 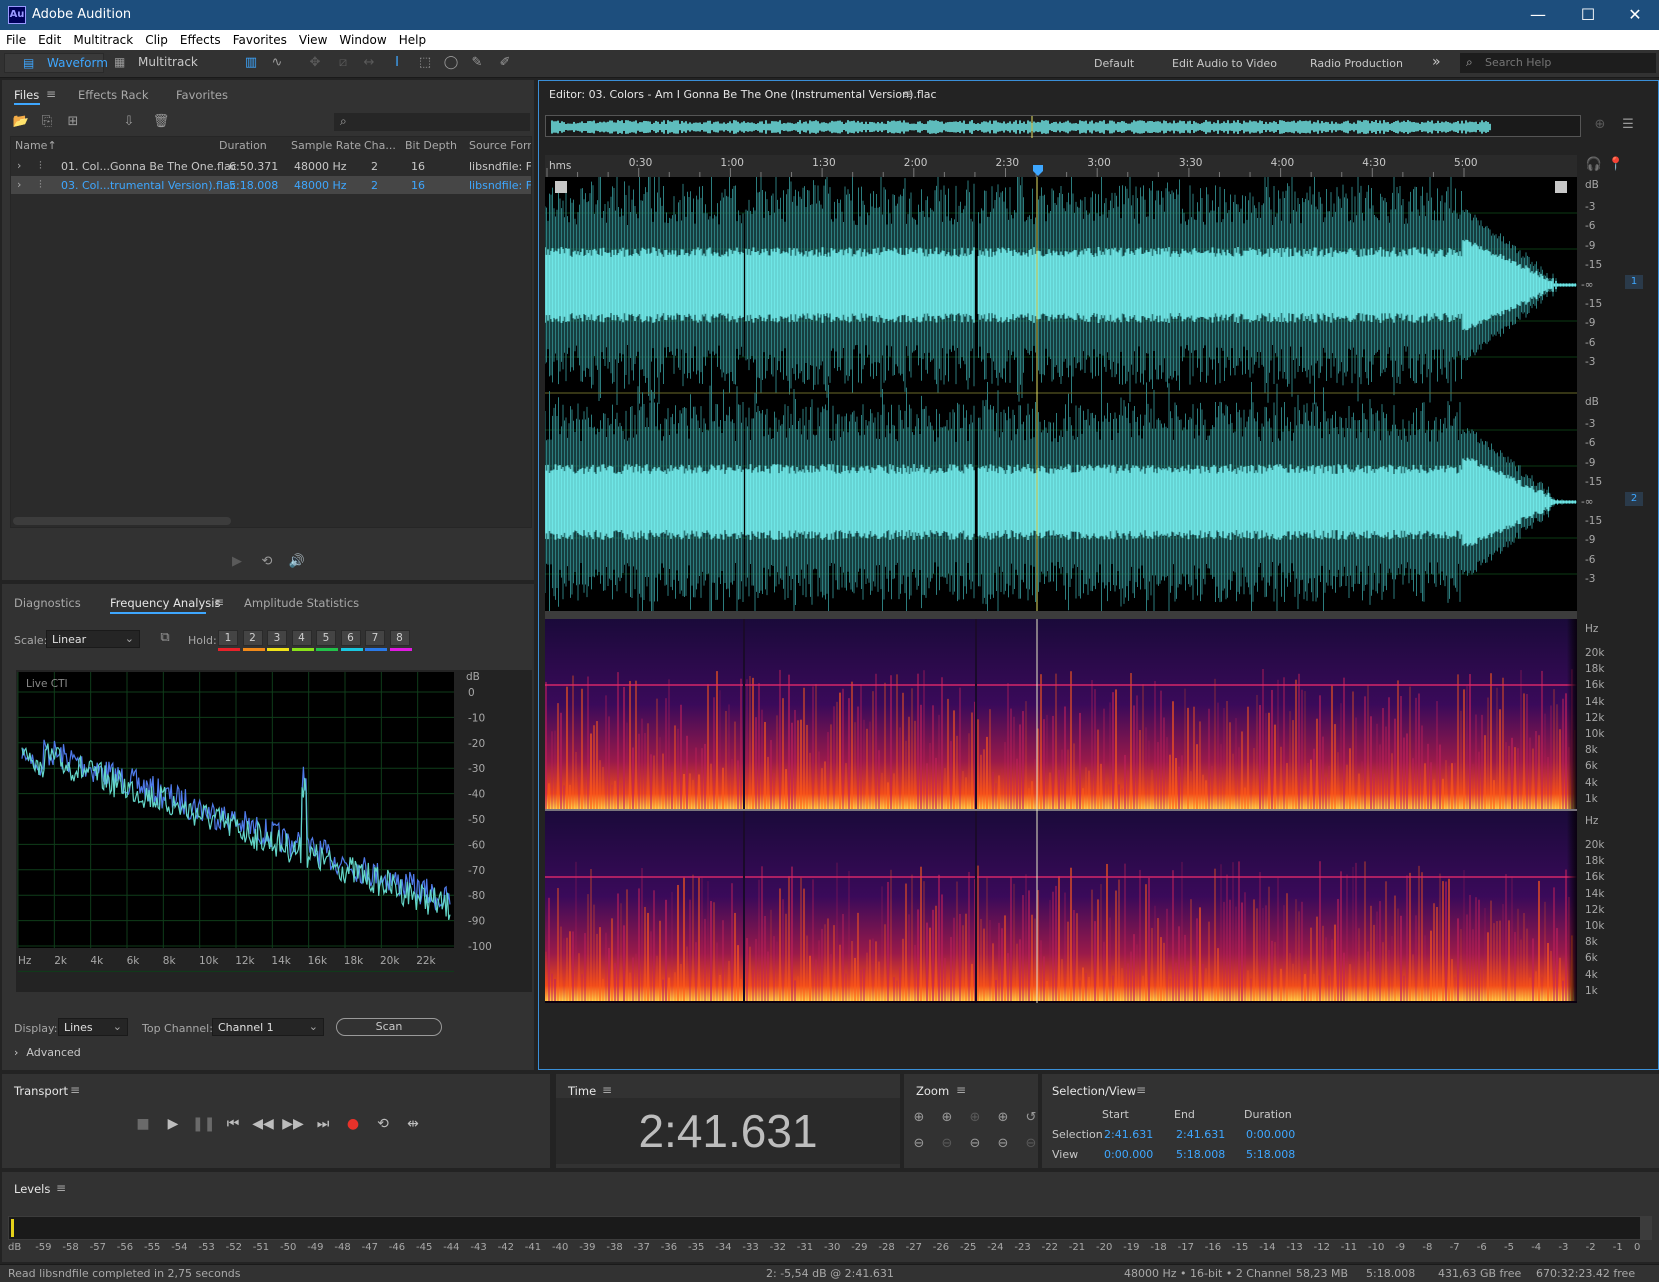 What do you see at coordinates (413, 1124) in the screenshot?
I see `skip-selection-button: ⇹` at bounding box center [413, 1124].